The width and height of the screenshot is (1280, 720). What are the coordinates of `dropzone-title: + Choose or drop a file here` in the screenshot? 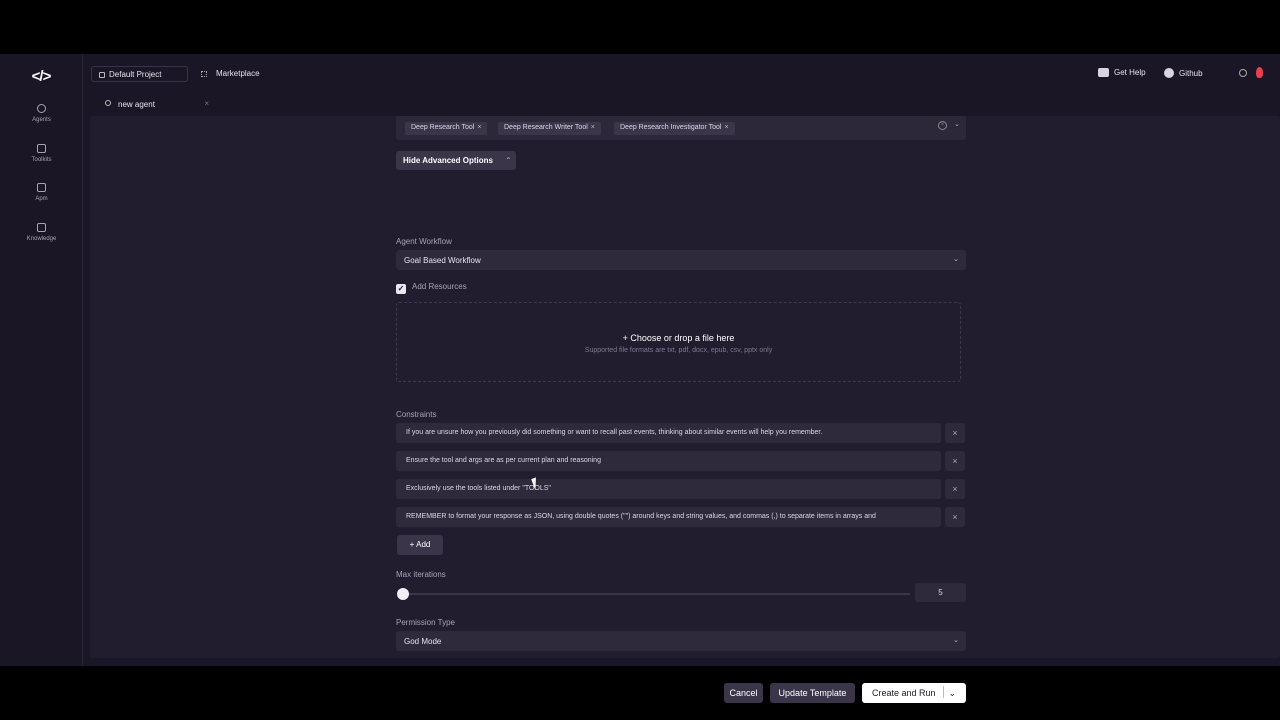 It's located at (678, 338).